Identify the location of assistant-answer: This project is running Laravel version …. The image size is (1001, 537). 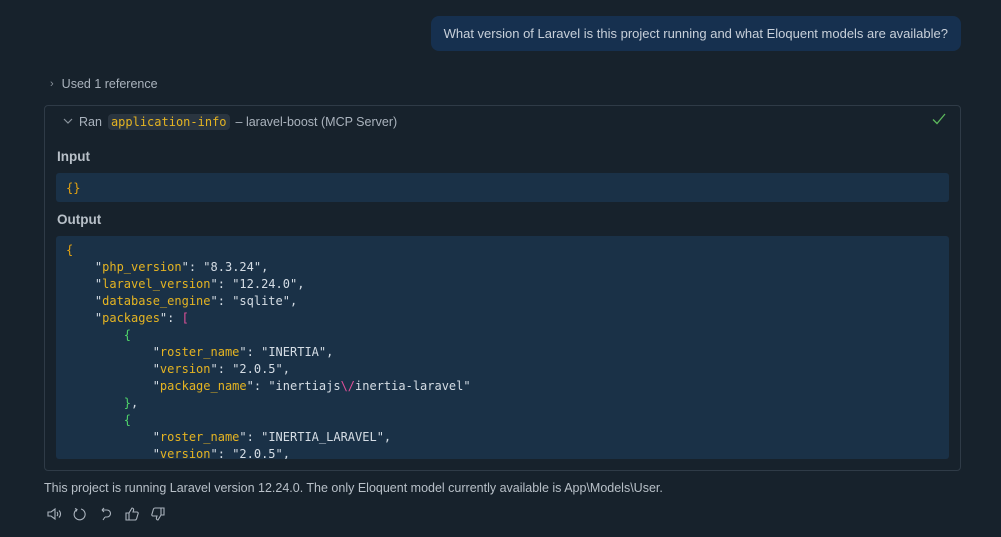
(353, 488).